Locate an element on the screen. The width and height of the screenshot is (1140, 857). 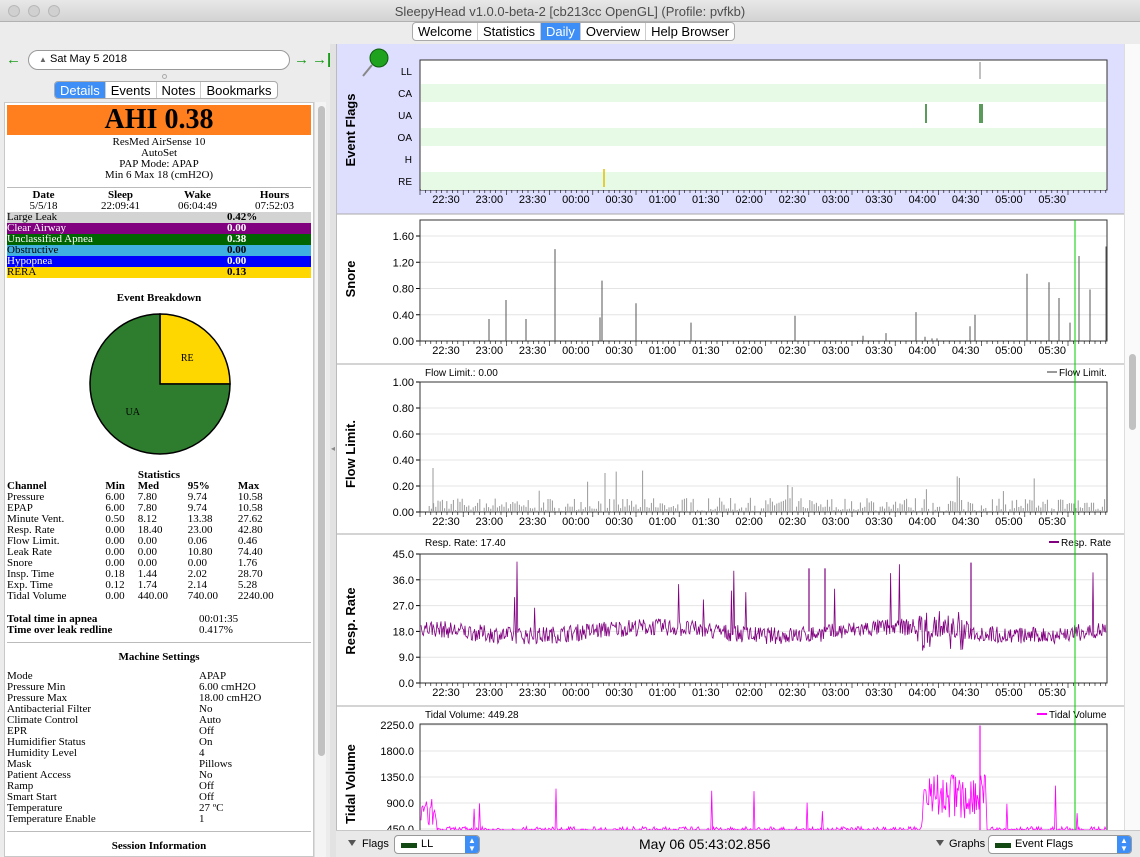
tab-details: Details is located at coordinates (80, 90).